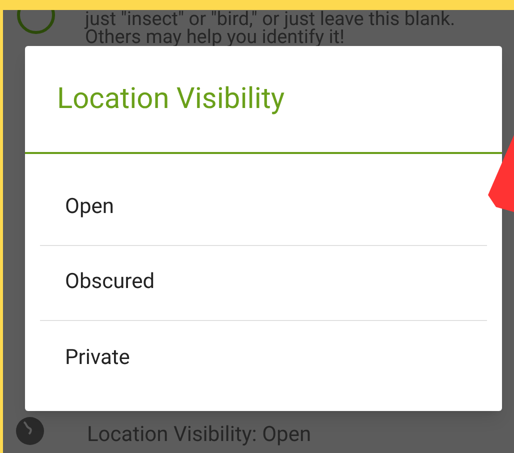  I want to click on option-item: Obscured, so click(97, 283).